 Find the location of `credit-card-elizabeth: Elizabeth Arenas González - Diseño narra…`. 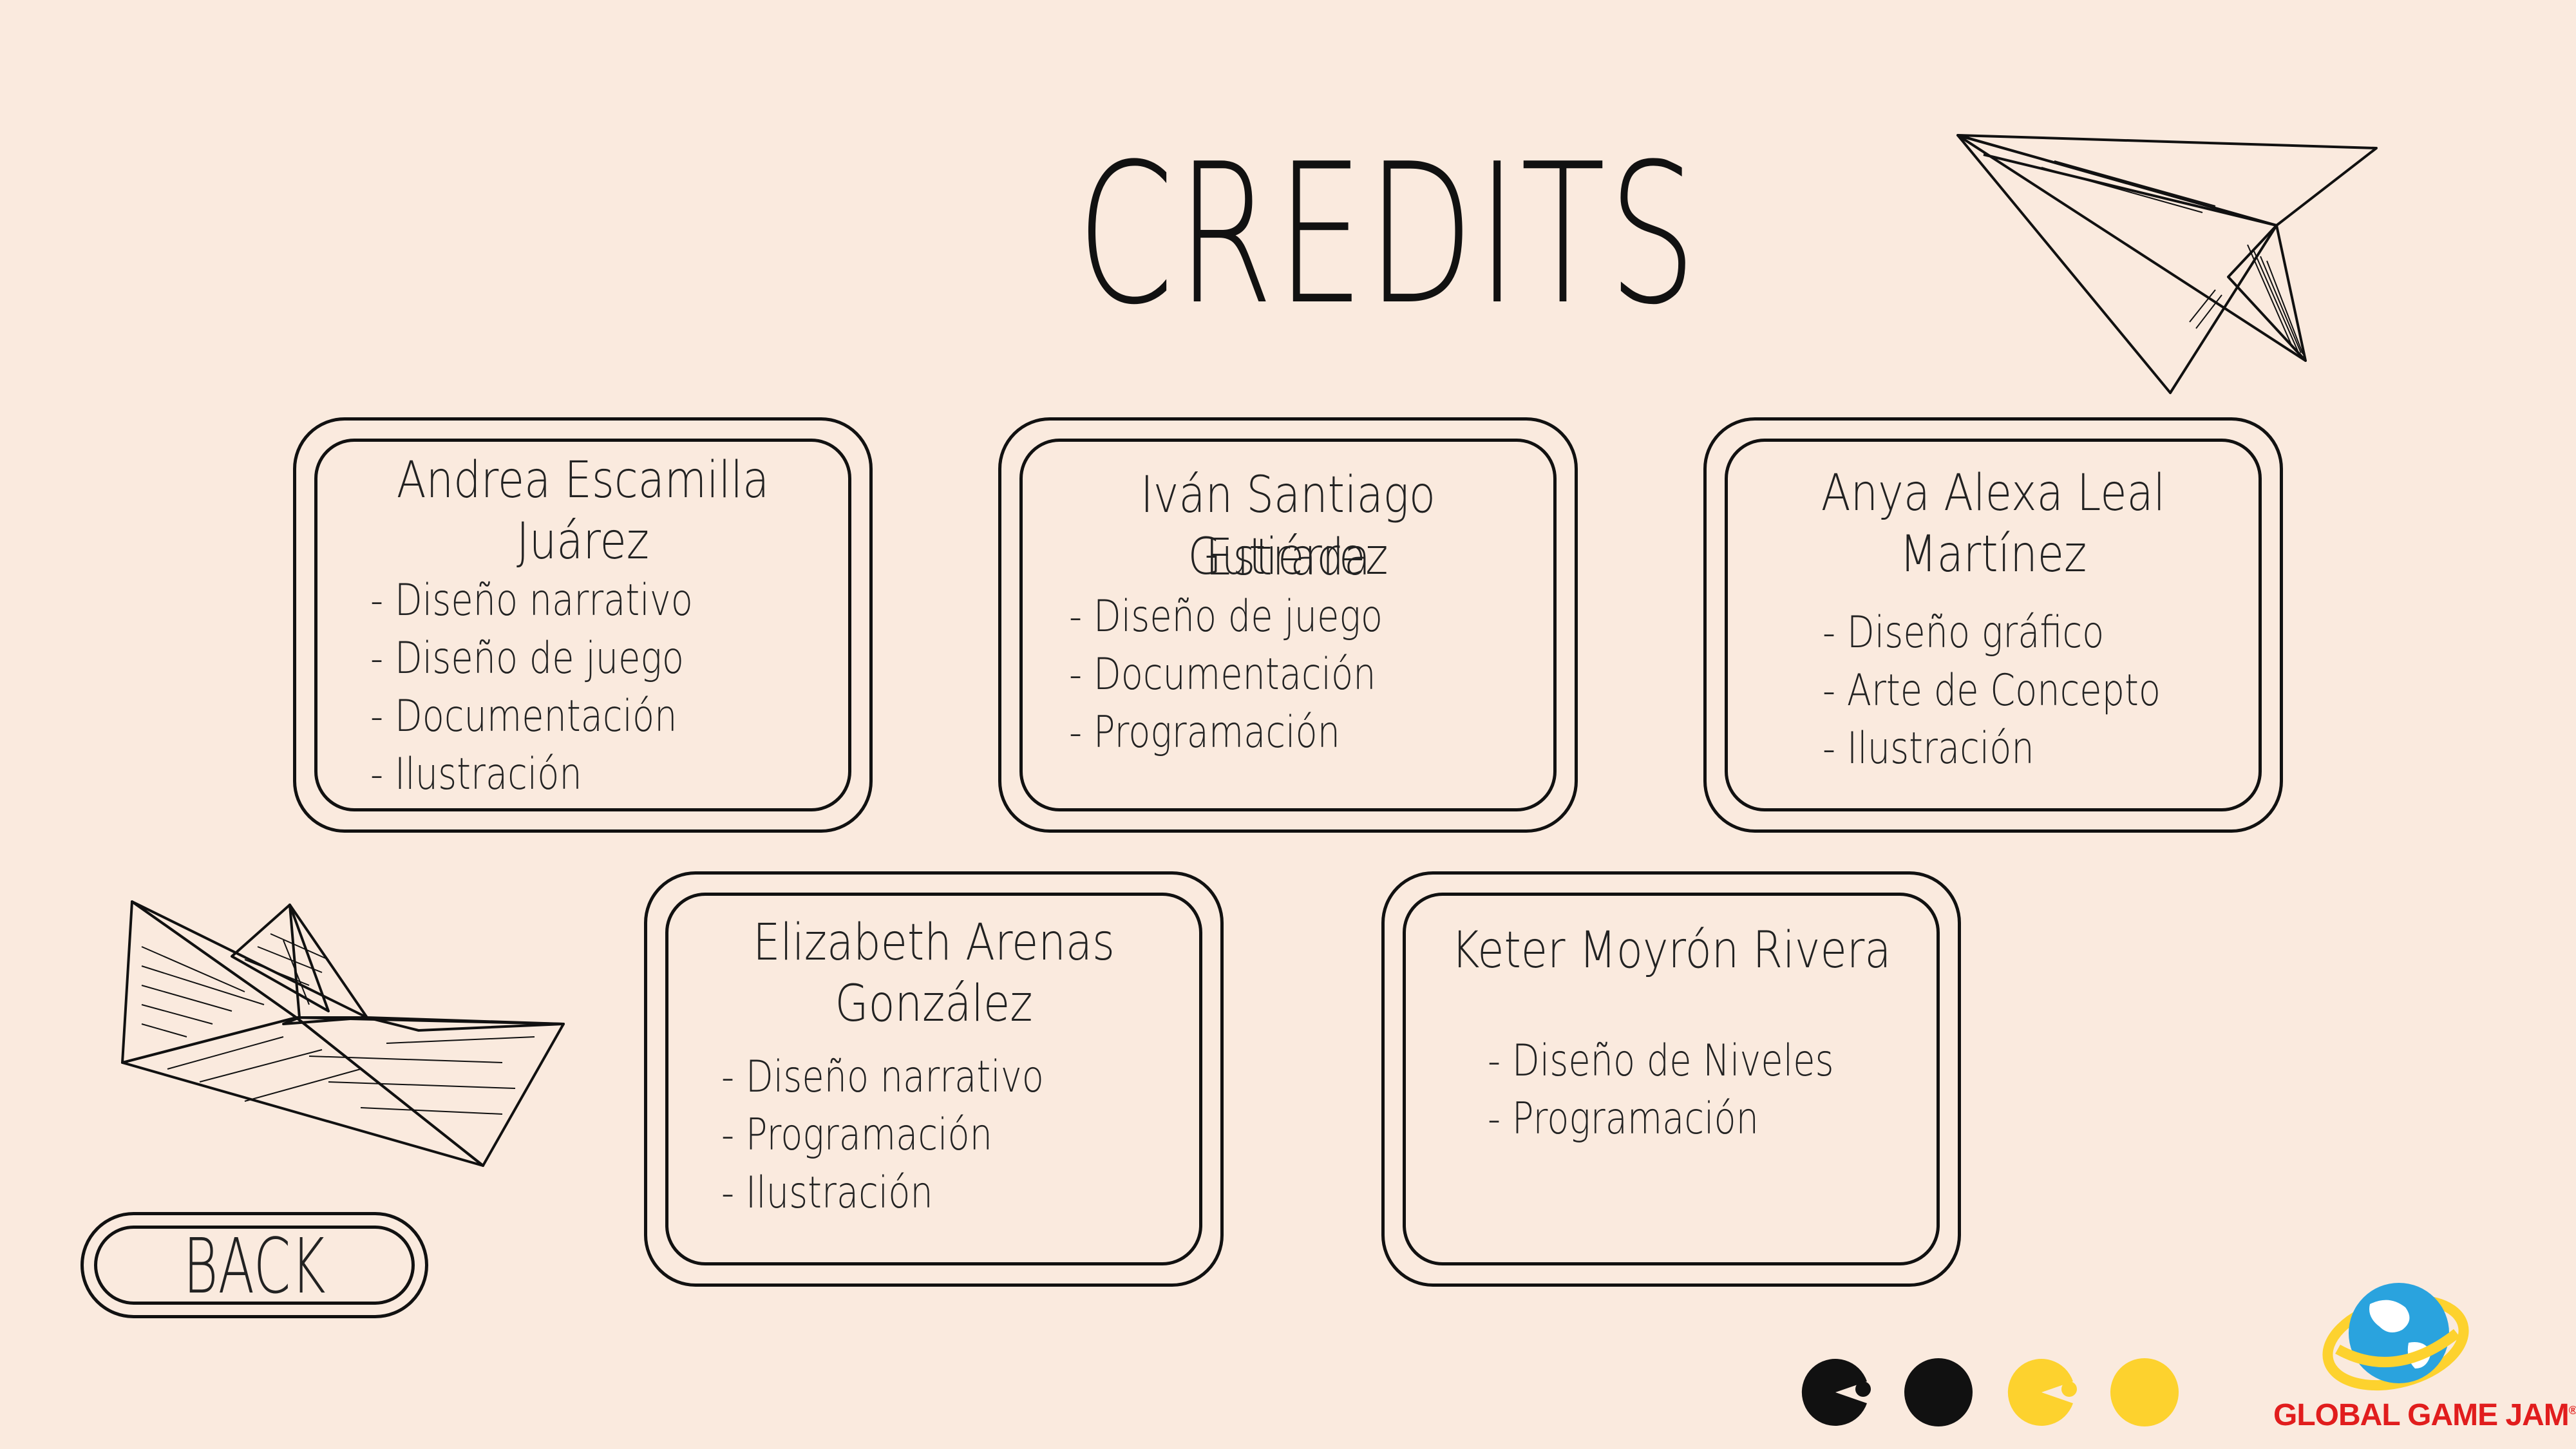

credit-card-elizabeth: Elizabeth Arenas González - Diseño narra… is located at coordinates (934, 1079).